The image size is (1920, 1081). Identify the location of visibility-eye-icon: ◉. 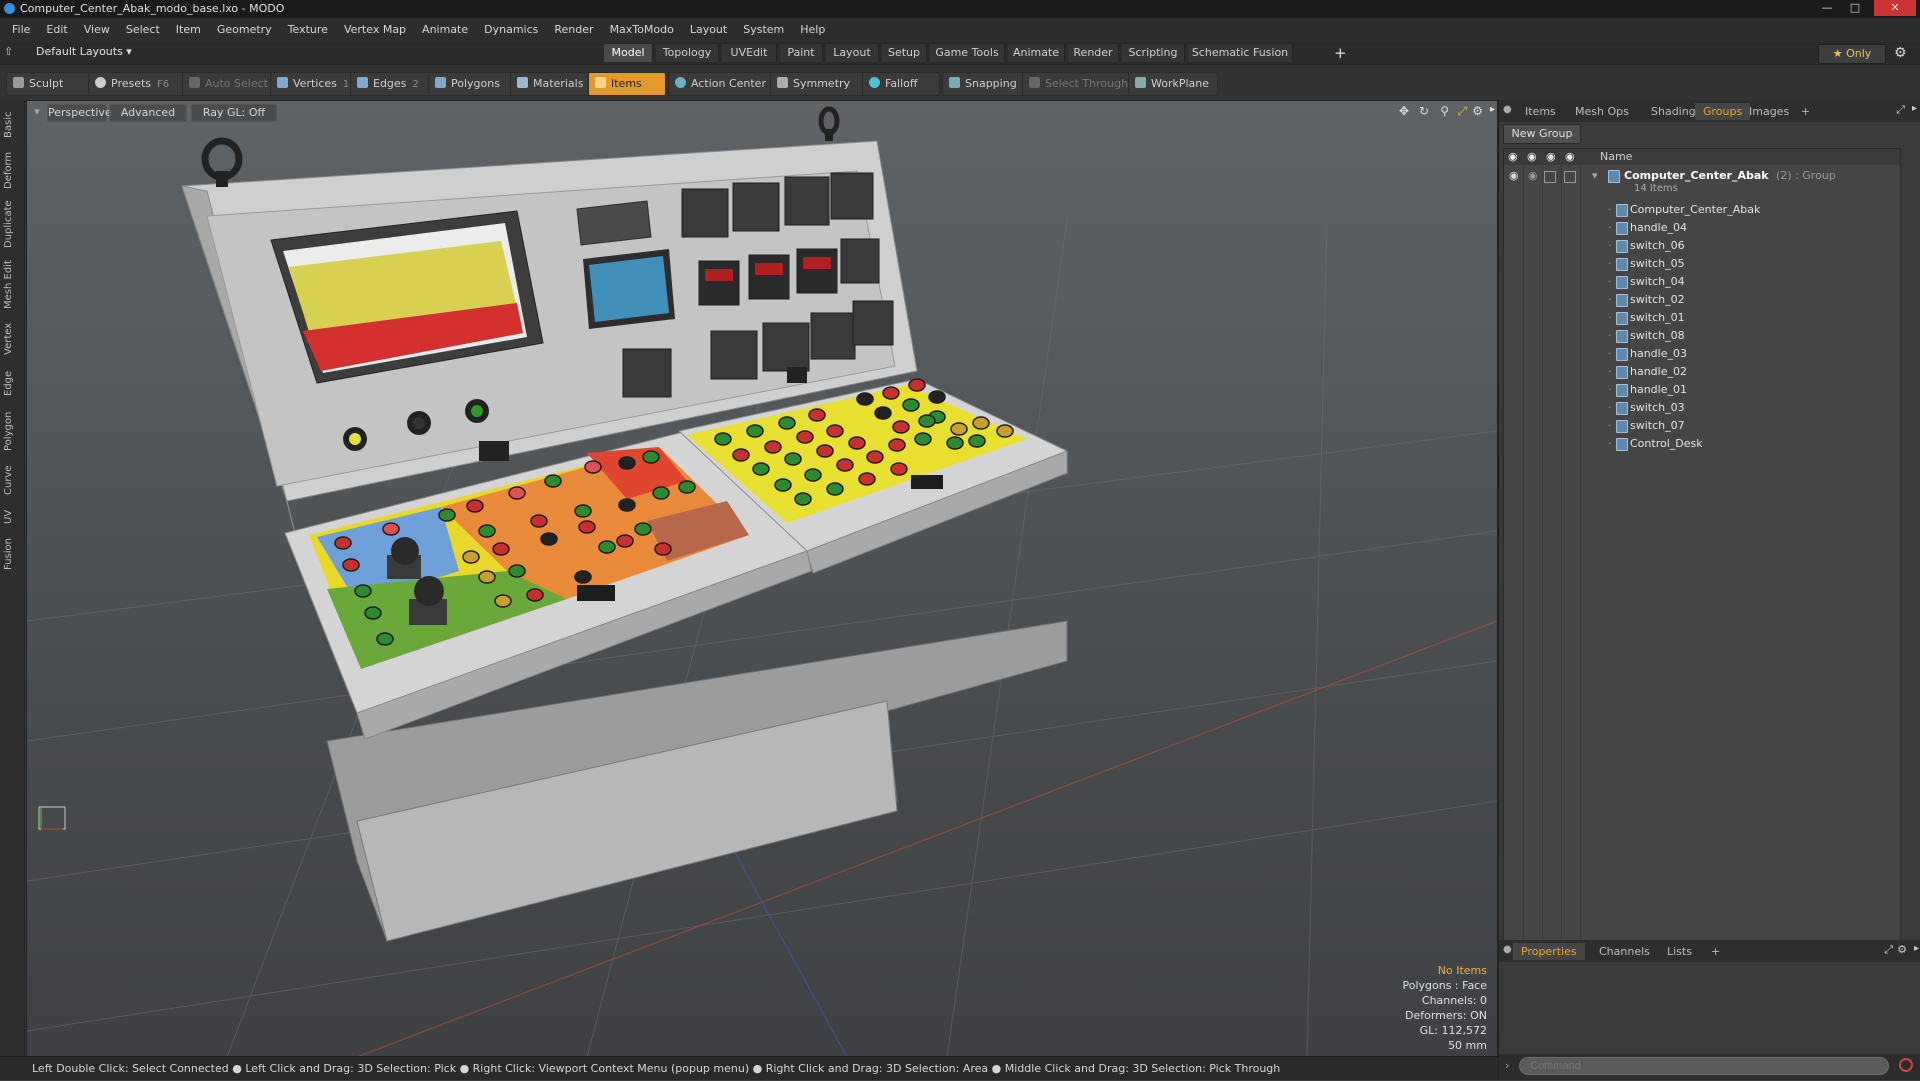
(1513, 157).